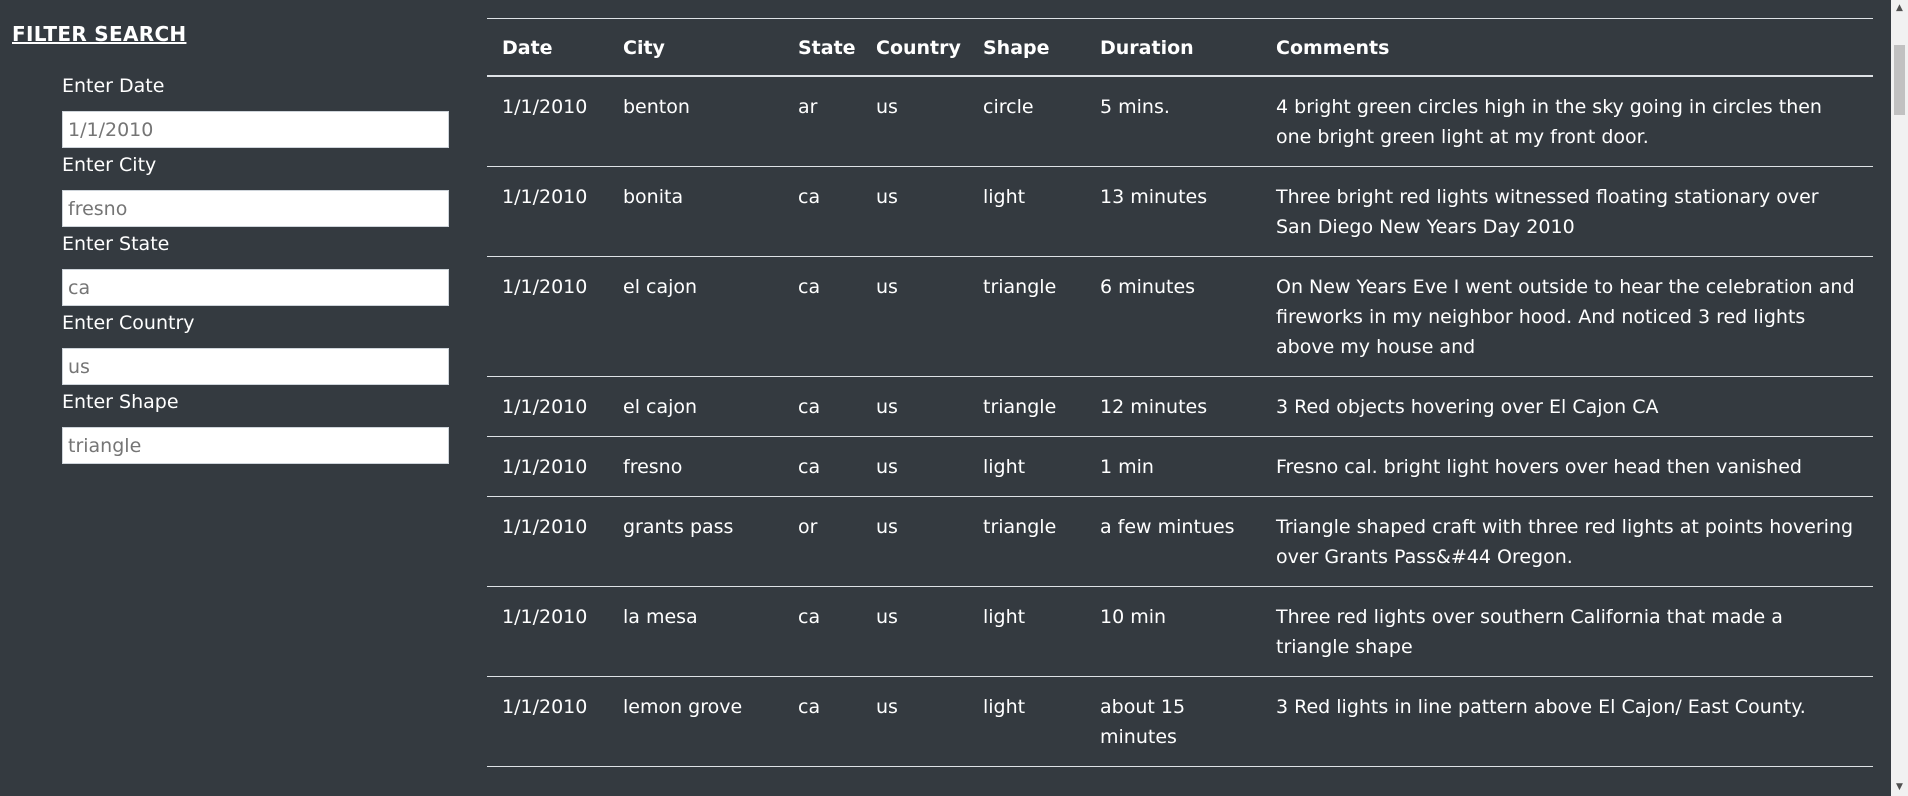 This screenshot has width=1908, height=796. What do you see at coordinates (1173, 631) in the screenshot?
I see `cell-duration: 10 min` at bounding box center [1173, 631].